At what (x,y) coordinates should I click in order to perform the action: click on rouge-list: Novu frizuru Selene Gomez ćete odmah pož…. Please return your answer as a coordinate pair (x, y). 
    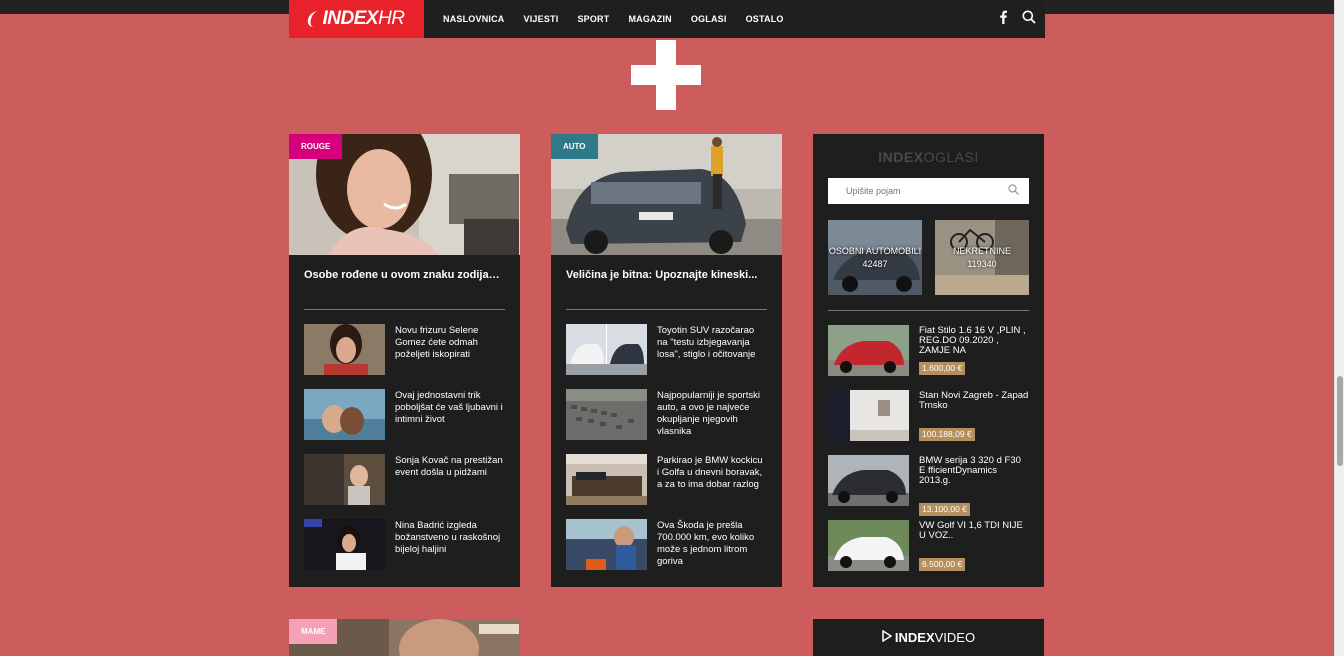
    Looking at the image, I should click on (404, 440).